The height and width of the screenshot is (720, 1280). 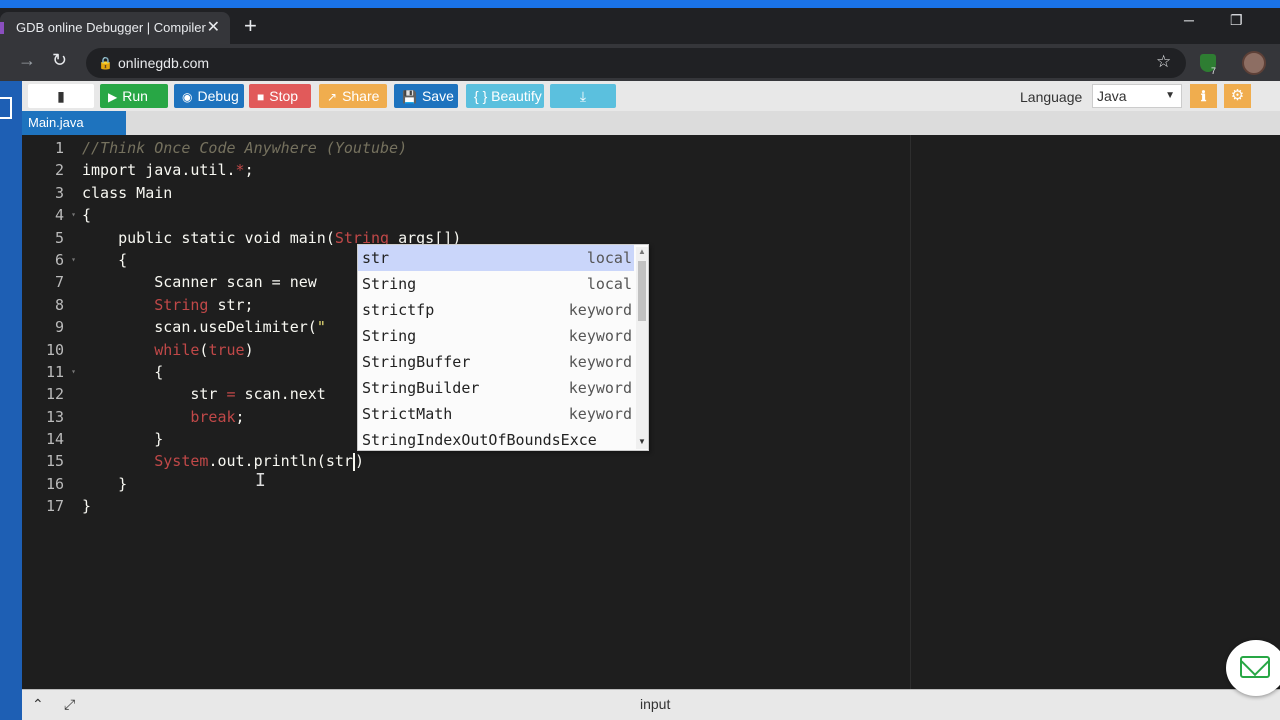 I want to click on mouse-ibeam-cursor: I, so click(x=260, y=480).